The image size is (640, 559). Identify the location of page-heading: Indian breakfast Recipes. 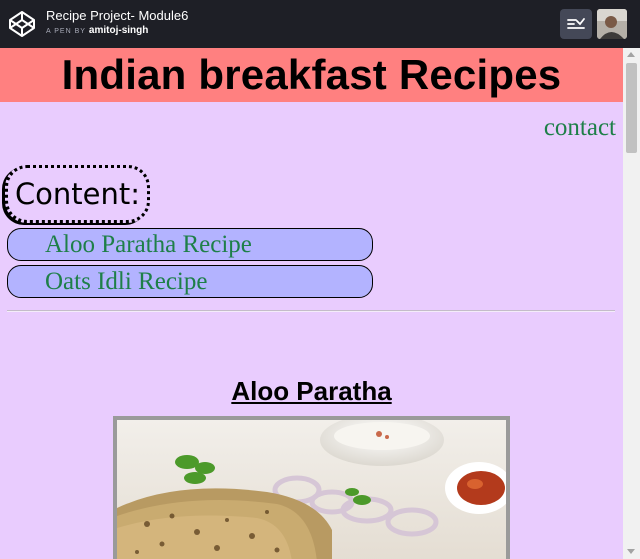
(311, 74).